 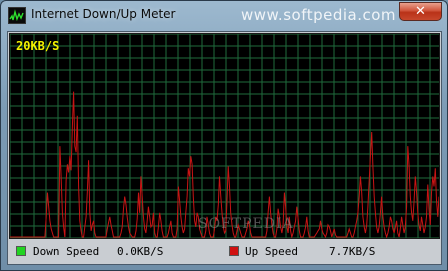 I want to click on softpedia-watermark: www.softpedia.com, so click(x=319, y=15).